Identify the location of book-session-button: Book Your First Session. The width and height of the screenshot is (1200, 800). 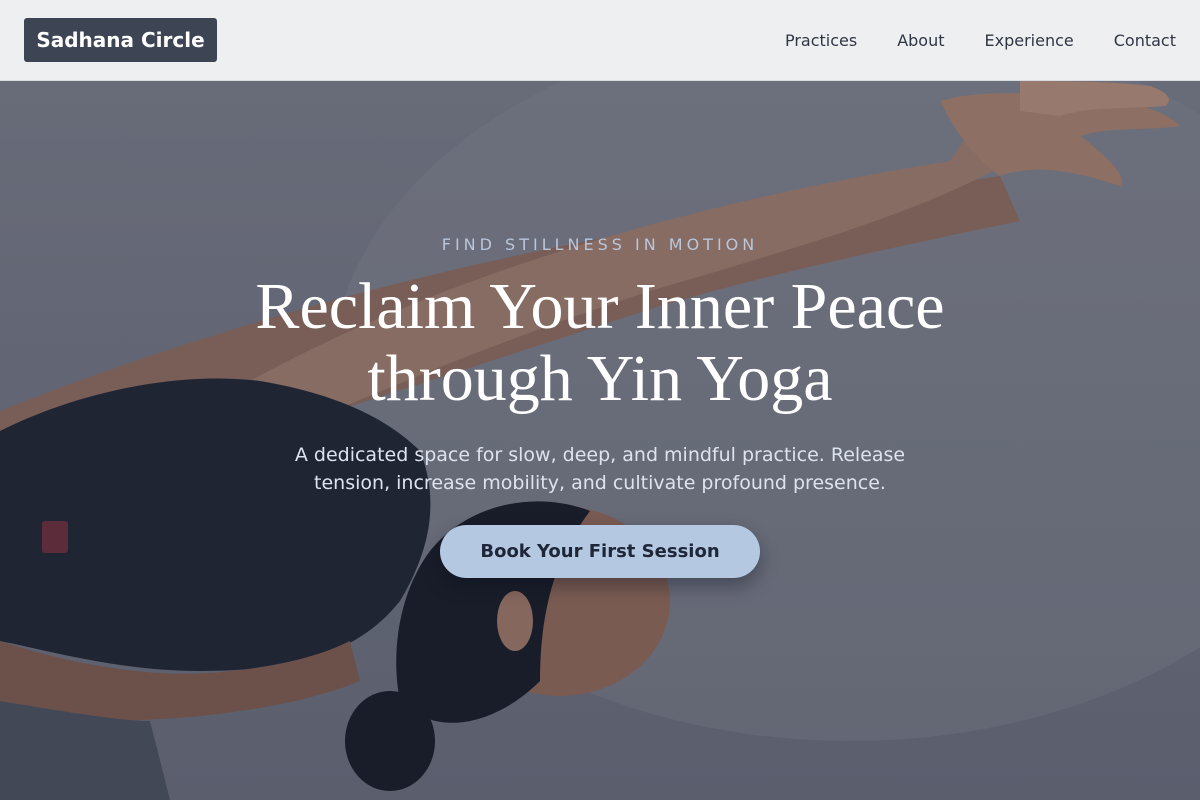
(600, 551).